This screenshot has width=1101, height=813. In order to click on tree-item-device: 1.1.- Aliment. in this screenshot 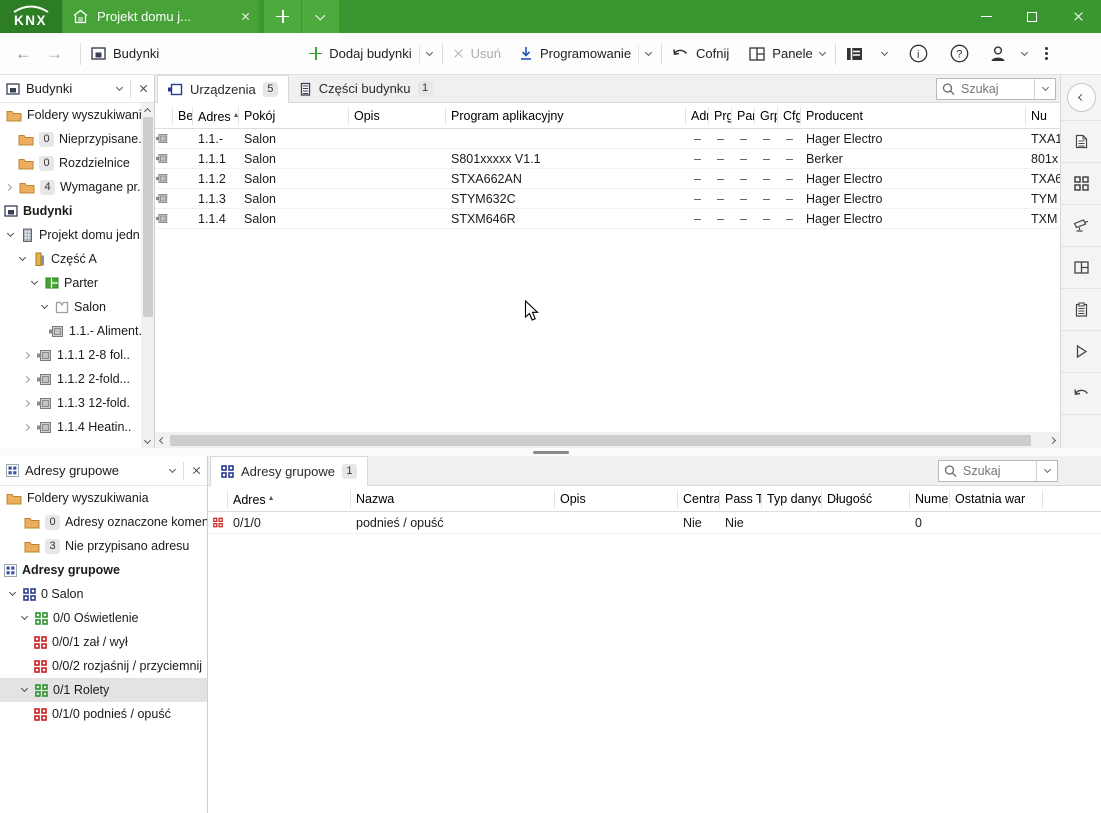, I will do `click(70, 331)`.